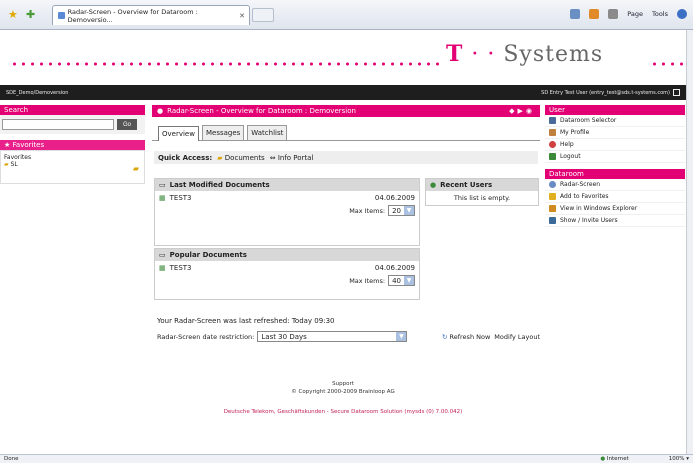  What do you see at coordinates (615, 133) in the screenshot?
I see `menu-item-my-profile: My Profile` at bounding box center [615, 133].